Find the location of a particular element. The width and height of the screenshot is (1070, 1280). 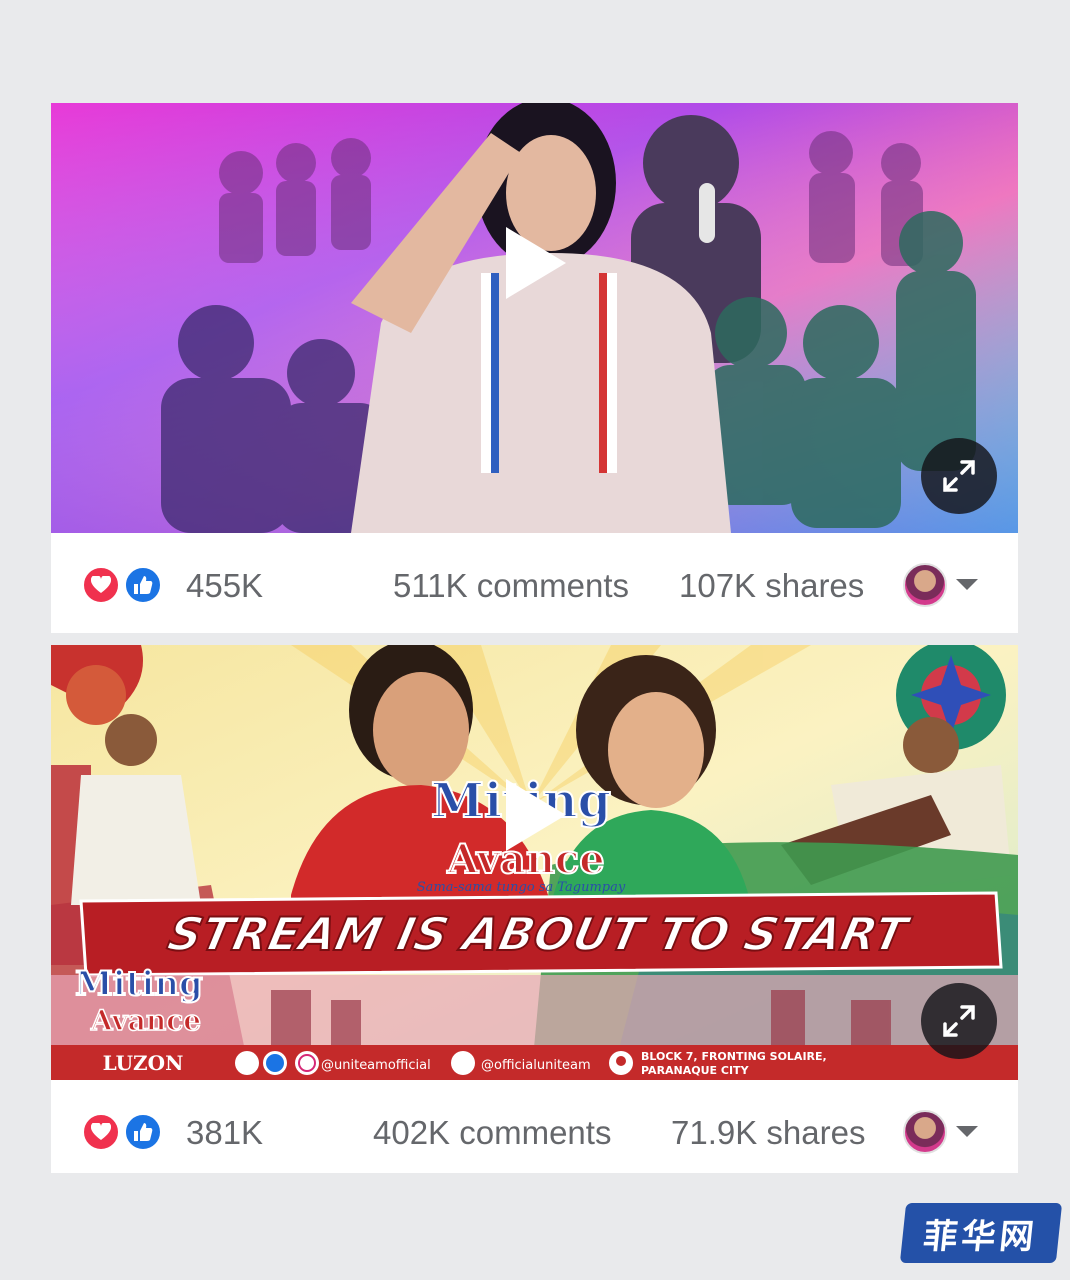

comment-count: 511K comments is located at coordinates (511, 586).